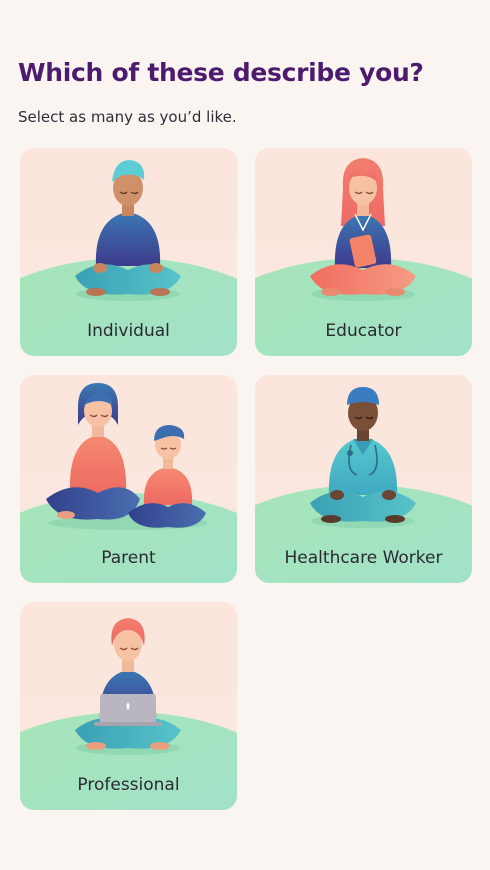 The width and height of the screenshot is (490, 870). What do you see at coordinates (128, 706) in the screenshot?
I see `option-card-professional: Professional` at bounding box center [128, 706].